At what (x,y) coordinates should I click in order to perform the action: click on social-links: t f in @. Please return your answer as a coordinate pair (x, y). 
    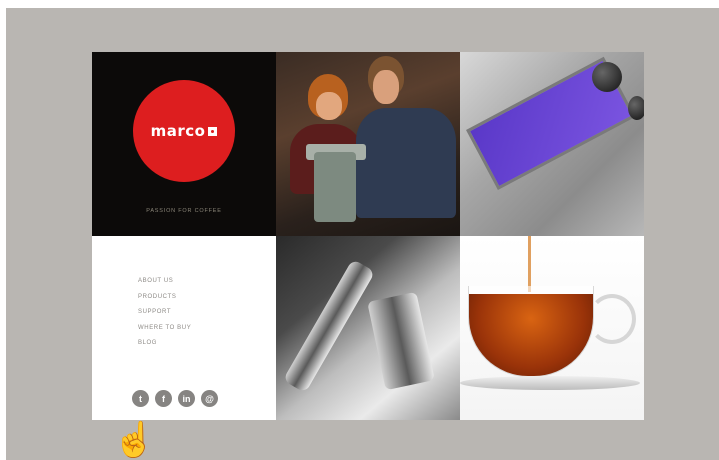
    Looking at the image, I should click on (175, 398).